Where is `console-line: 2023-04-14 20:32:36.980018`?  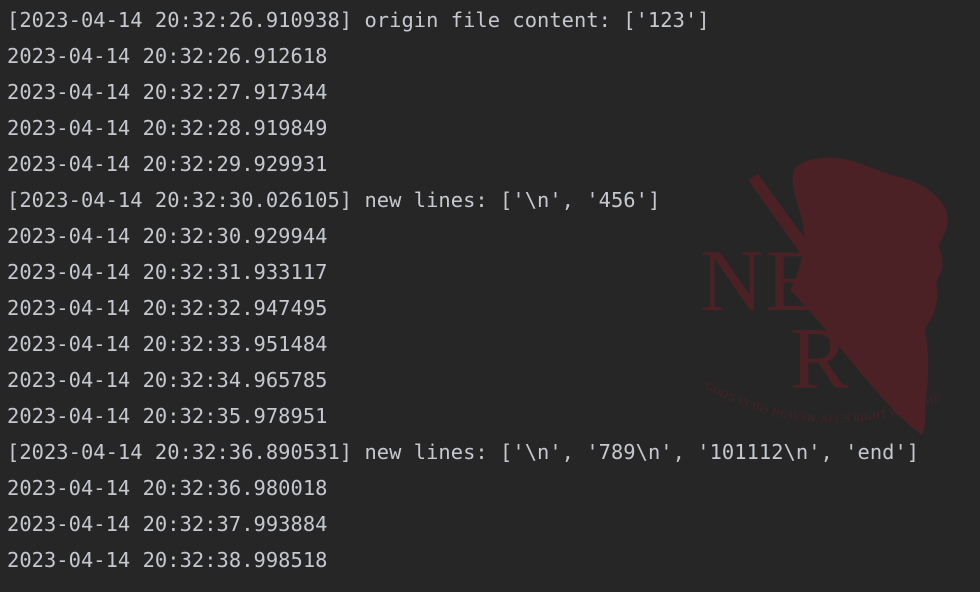
console-line: 2023-04-14 20:32:36.980018 is located at coordinates (493, 488).